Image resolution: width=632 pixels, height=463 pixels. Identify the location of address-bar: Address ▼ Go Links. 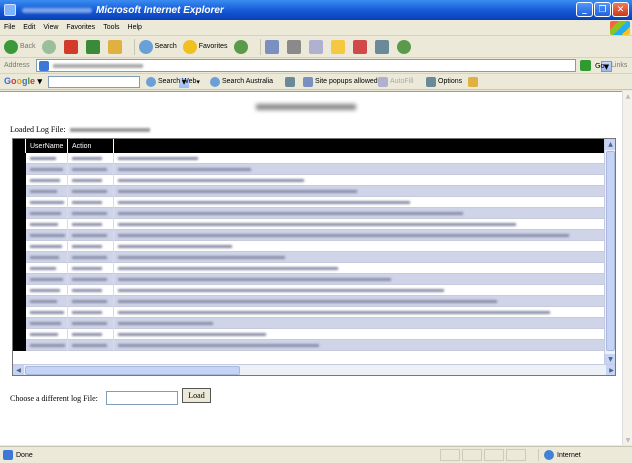
(316, 66).